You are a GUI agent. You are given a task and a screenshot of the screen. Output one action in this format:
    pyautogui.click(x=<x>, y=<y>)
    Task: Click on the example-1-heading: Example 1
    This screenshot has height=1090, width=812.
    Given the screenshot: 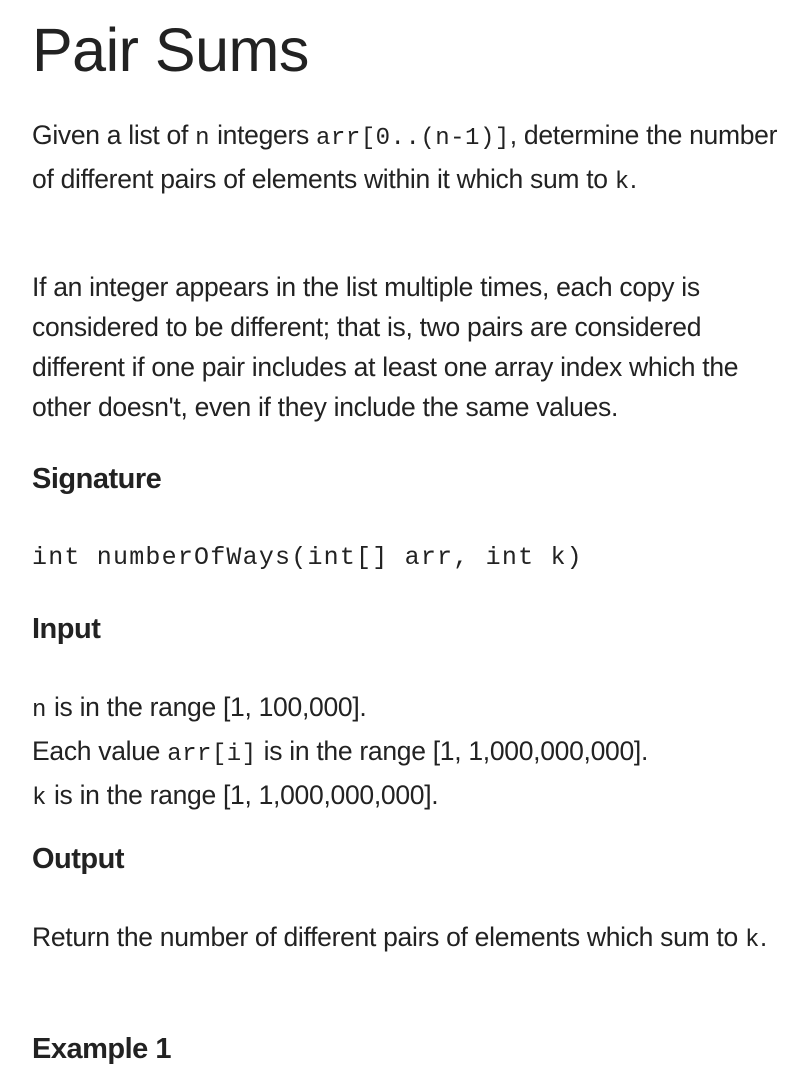 What is the action you would take?
    pyautogui.click(x=101, y=1049)
    